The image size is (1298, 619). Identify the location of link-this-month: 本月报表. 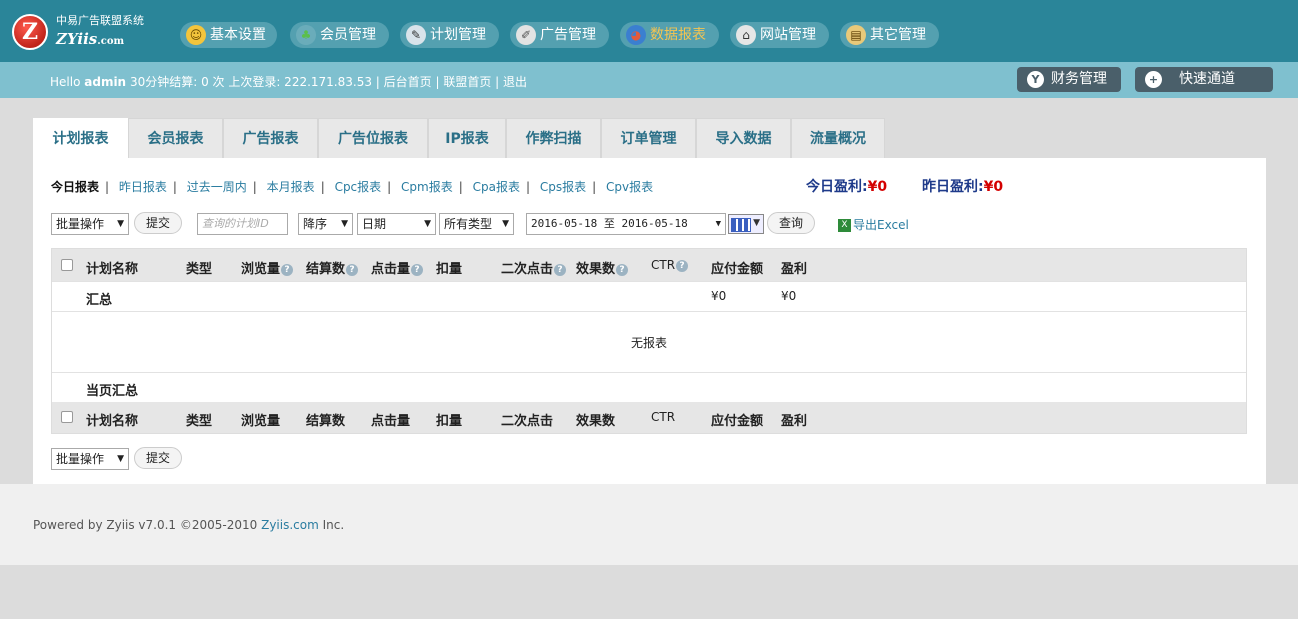
(291, 187).